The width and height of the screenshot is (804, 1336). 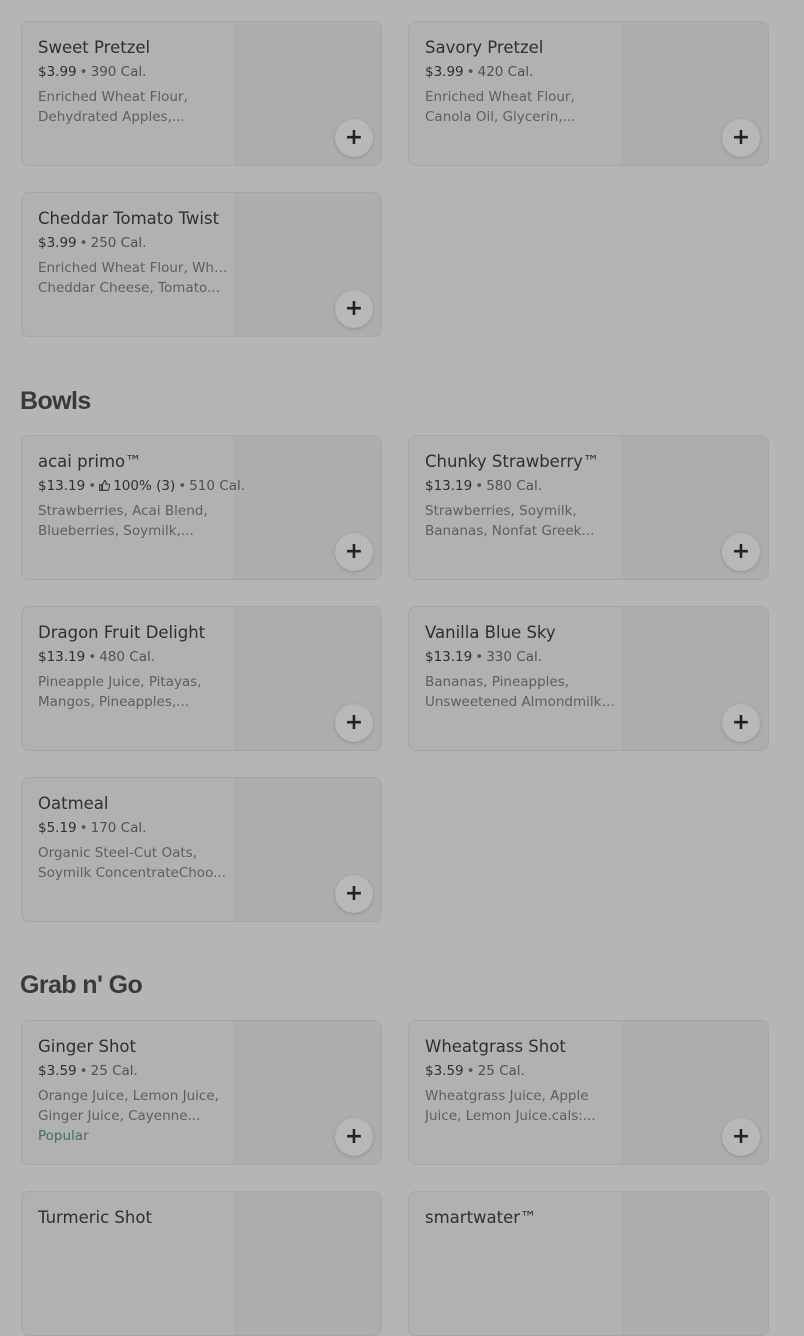 I want to click on item-name: Cheddar Tomato Twist, so click(x=129, y=218).